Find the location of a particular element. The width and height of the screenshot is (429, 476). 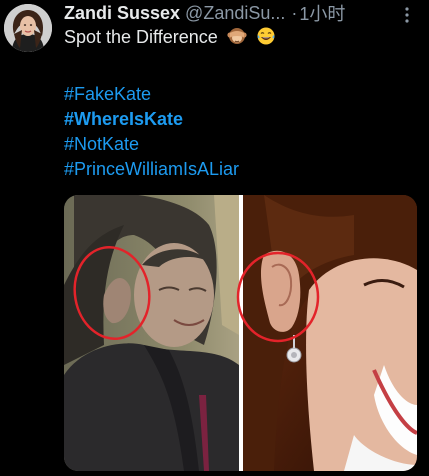

image-divider is located at coordinates (241, 333).